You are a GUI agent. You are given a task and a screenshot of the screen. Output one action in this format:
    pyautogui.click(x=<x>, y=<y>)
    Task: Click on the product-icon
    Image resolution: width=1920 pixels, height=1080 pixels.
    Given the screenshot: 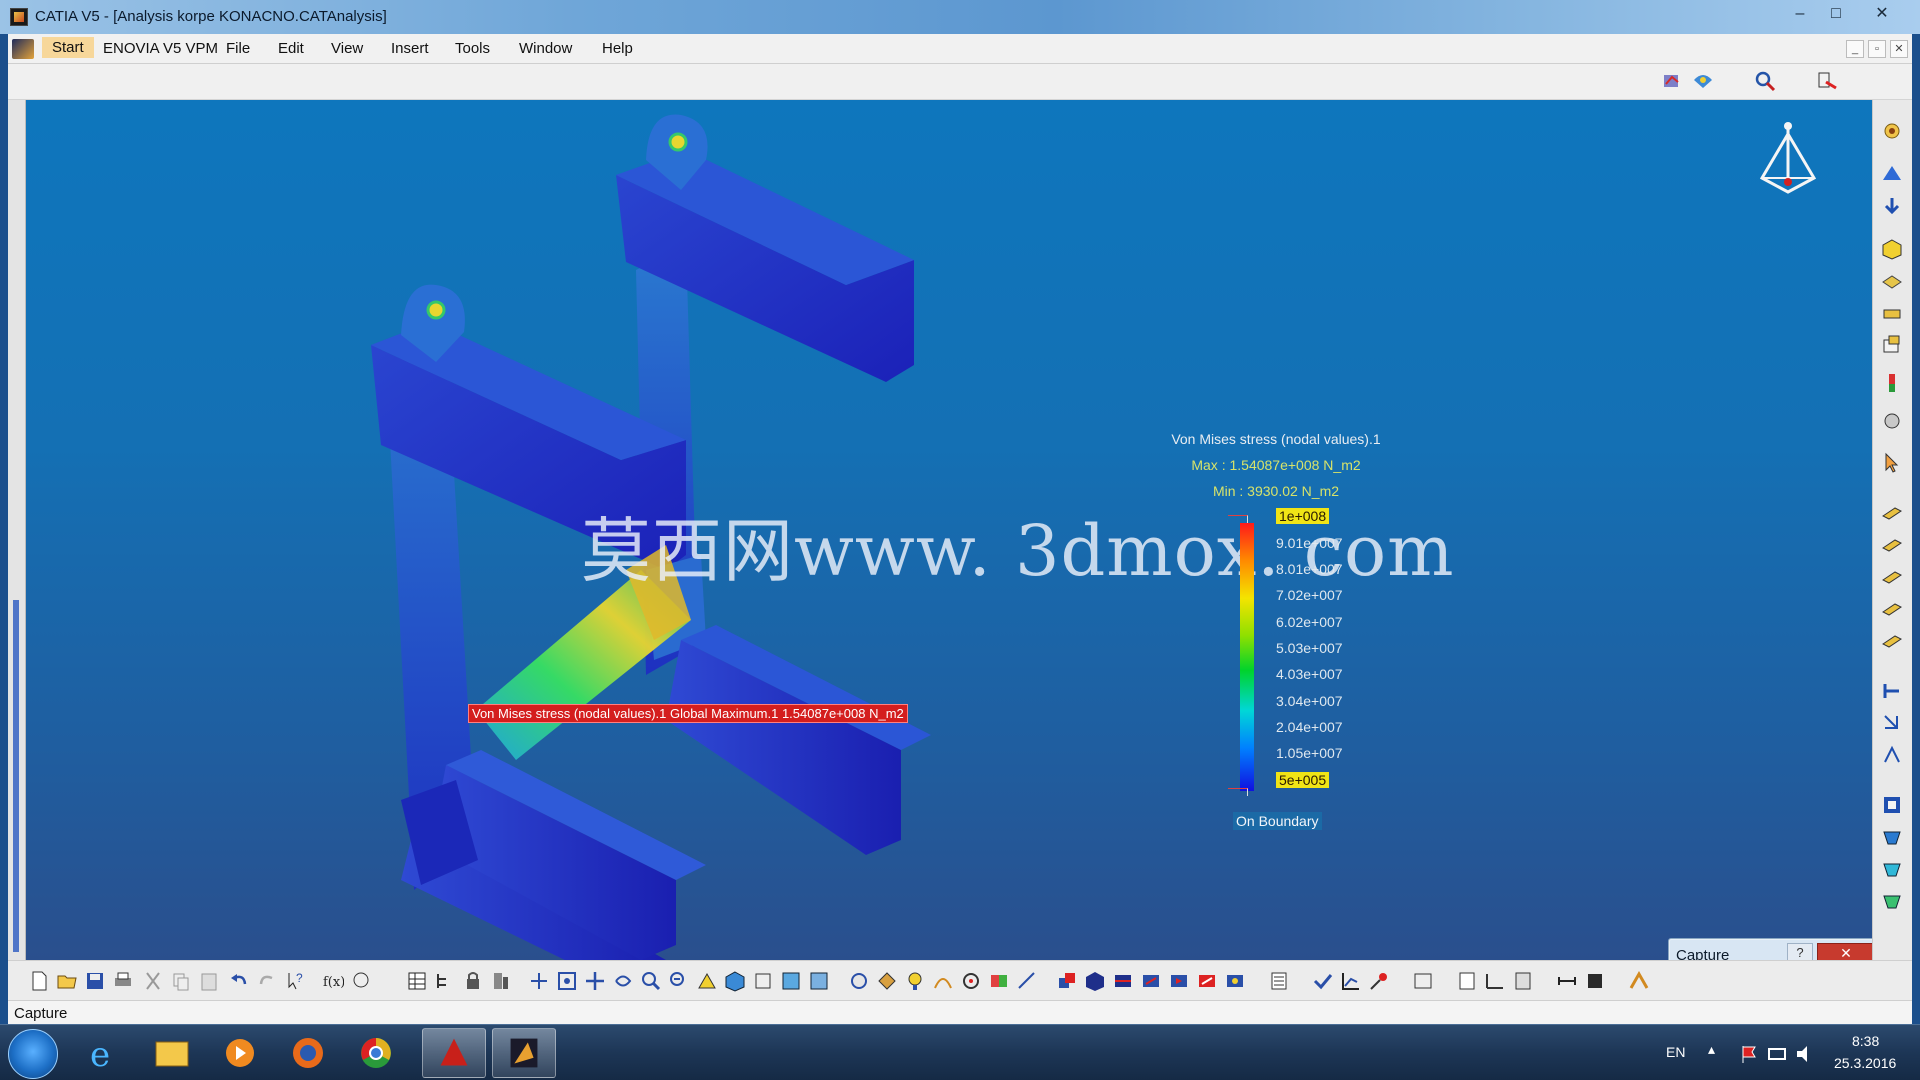 What is the action you would take?
    pyautogui.click(x=1067, y=981)
    